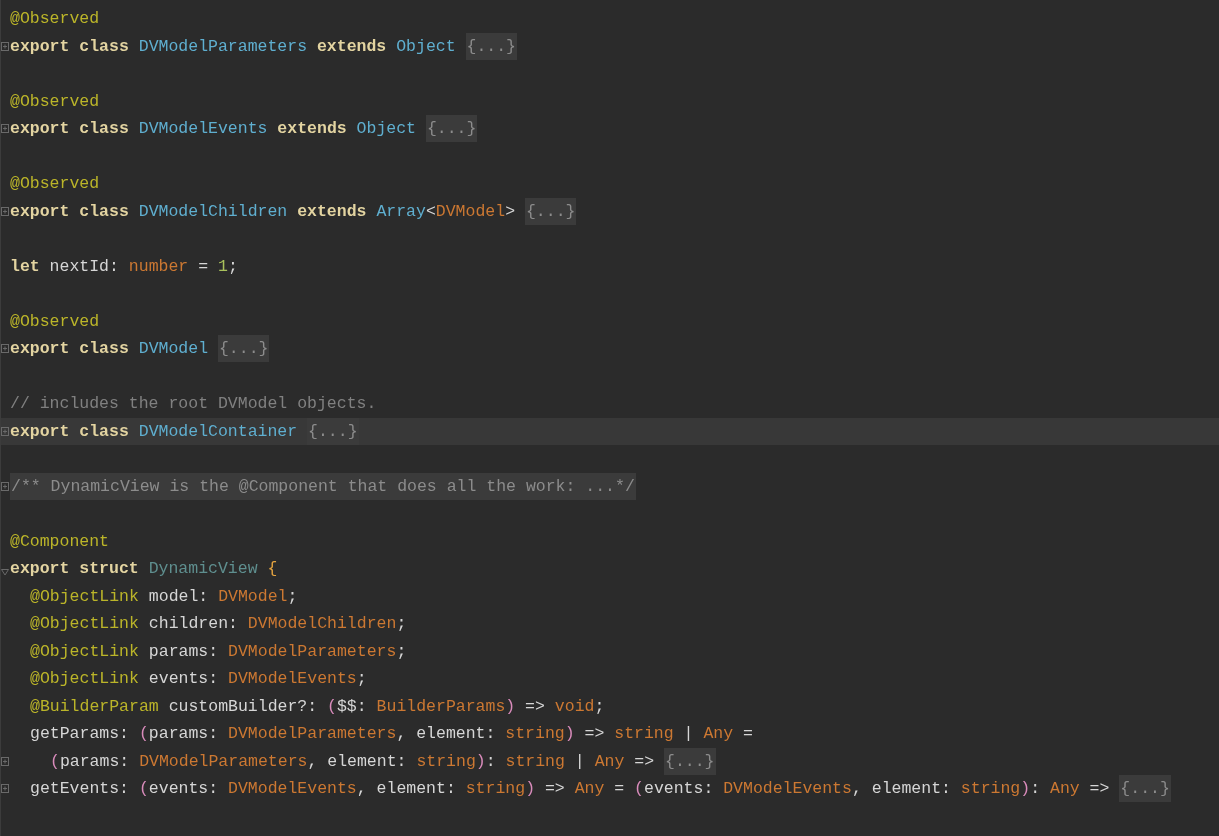 The image size is (1219, 836). What do you see at coordinates (75, 569) in the screenshot?
I see `code-token: export struct` at bounding box center [75, 569].